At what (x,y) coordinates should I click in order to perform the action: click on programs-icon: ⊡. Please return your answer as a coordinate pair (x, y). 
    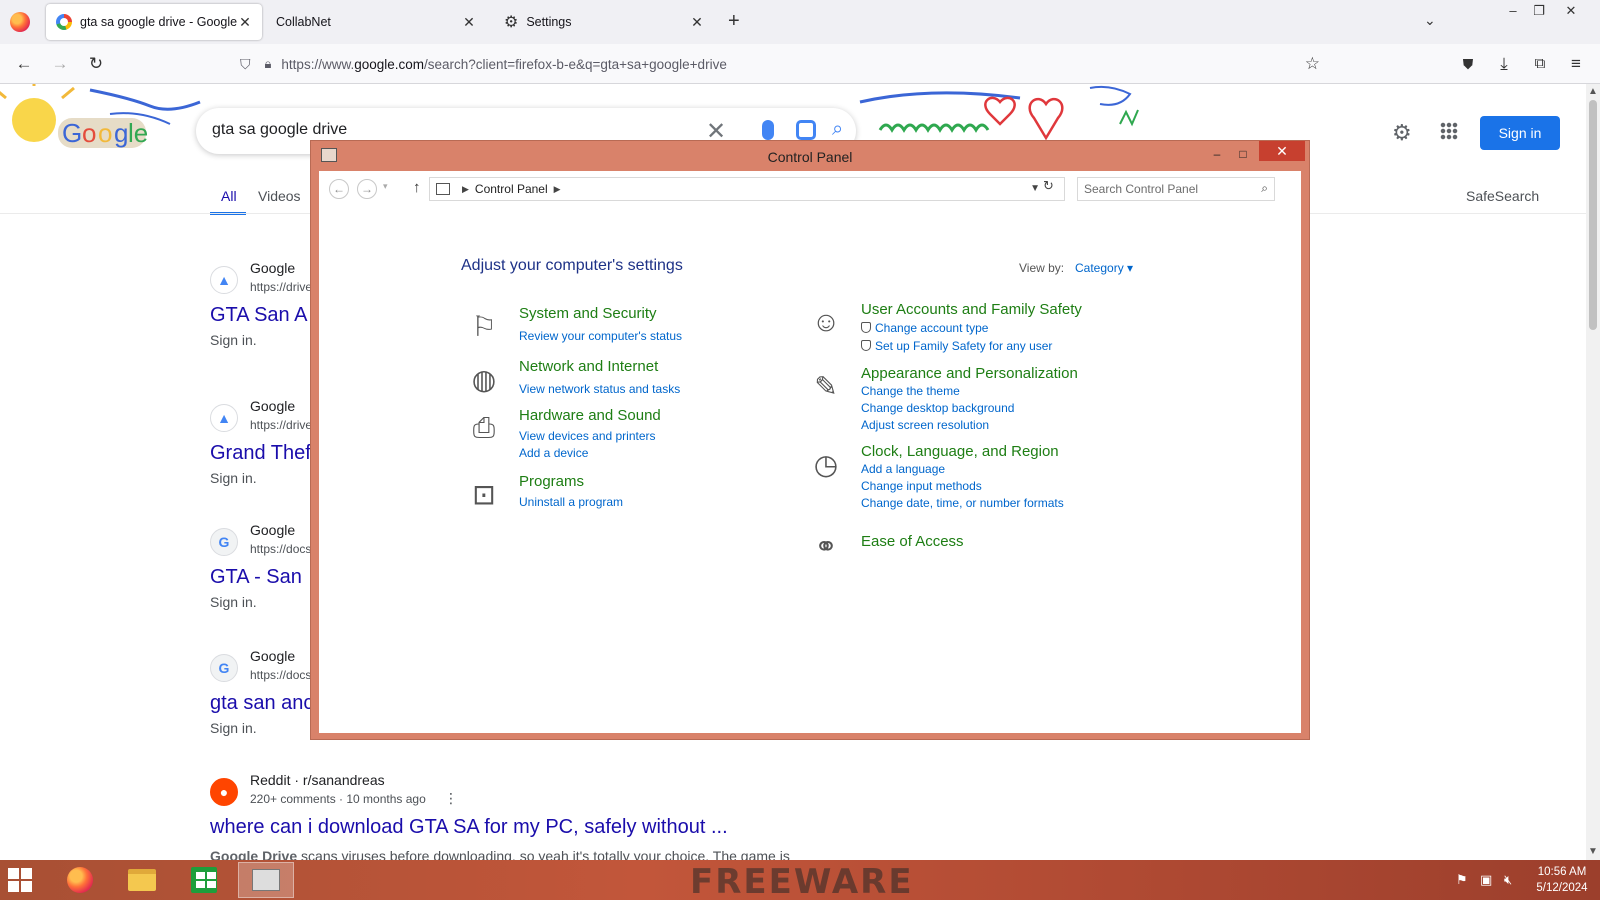
    Looking at the image, I should click on (484, 494).